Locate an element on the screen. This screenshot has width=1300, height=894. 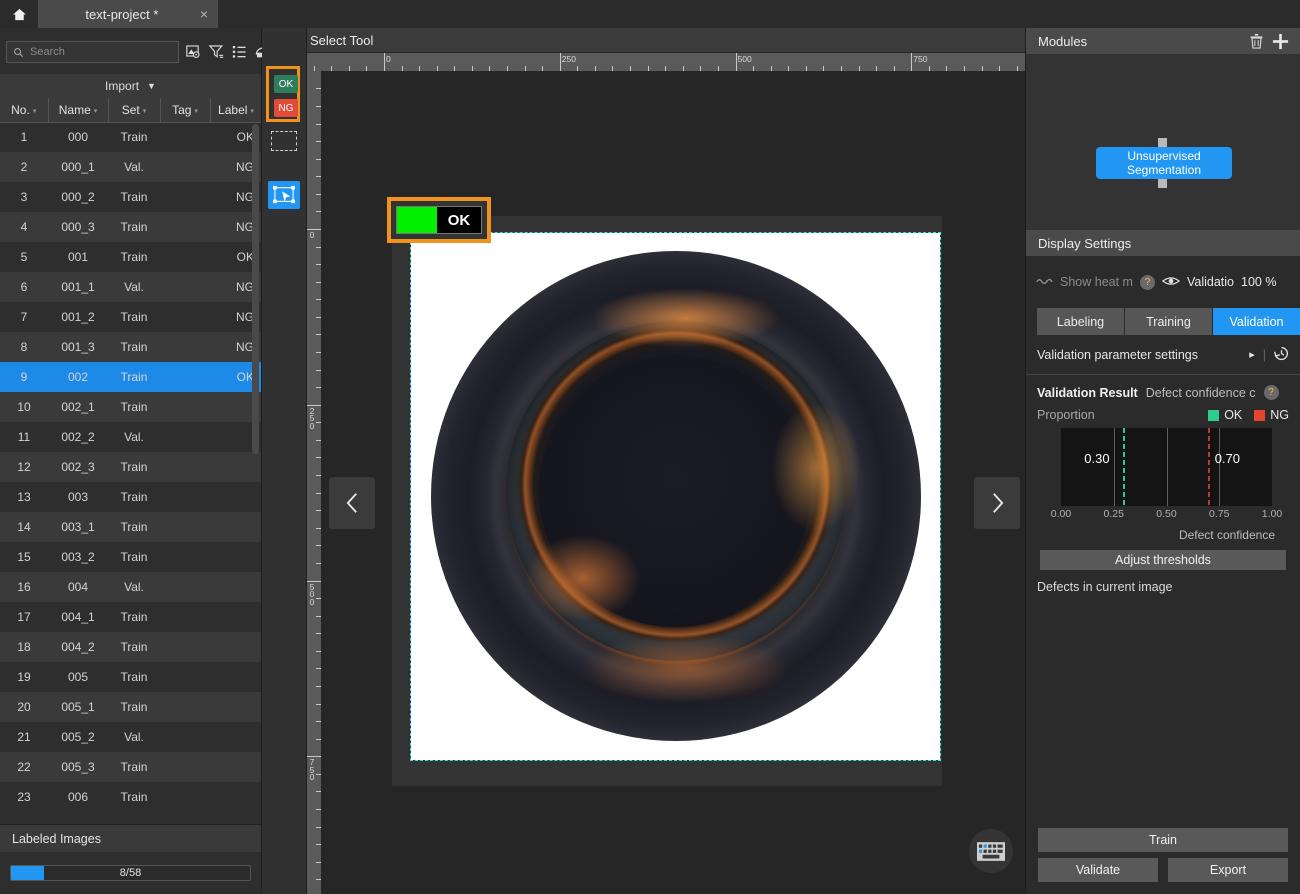
table-row: 10 002_1 Train is located at coordinates (130, 407).